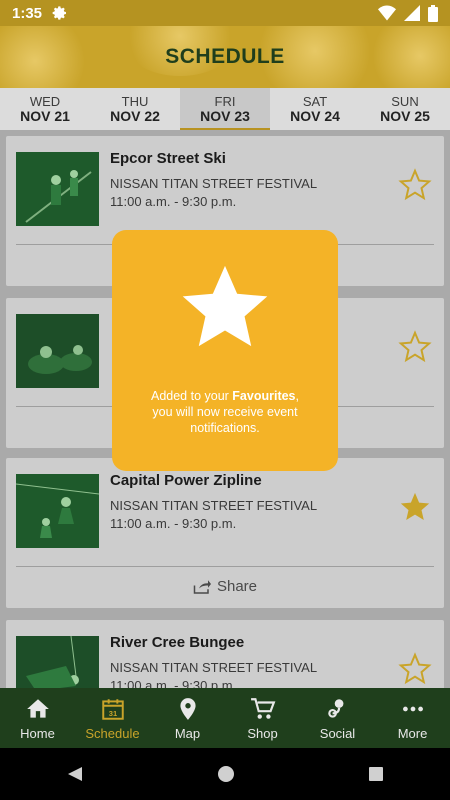 The image size is (450, 800). I want to click on tab-date: NOV 23, so click(225, 116).